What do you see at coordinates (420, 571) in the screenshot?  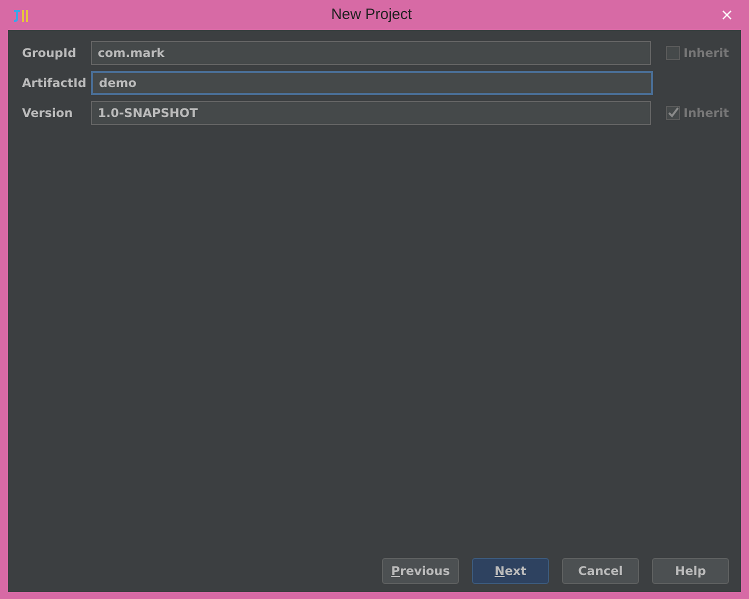 I see `previous-button: Previous` at bounding box center [420, 571].